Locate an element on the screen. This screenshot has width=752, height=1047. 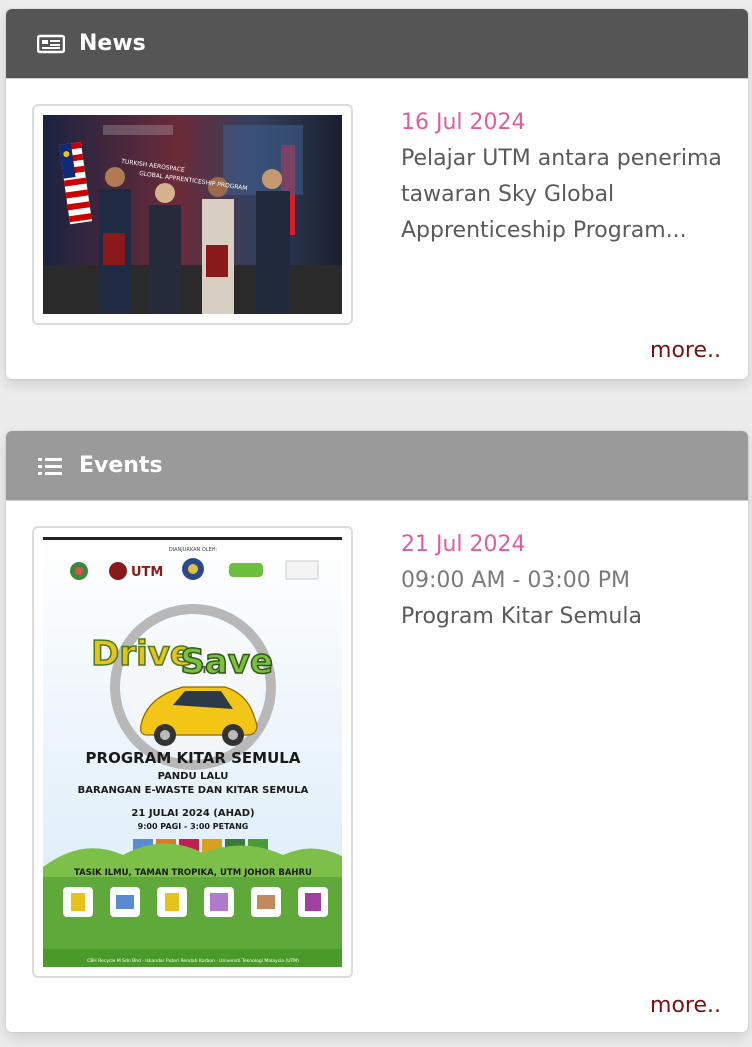
list-icon is located at coordinates (51, 466).